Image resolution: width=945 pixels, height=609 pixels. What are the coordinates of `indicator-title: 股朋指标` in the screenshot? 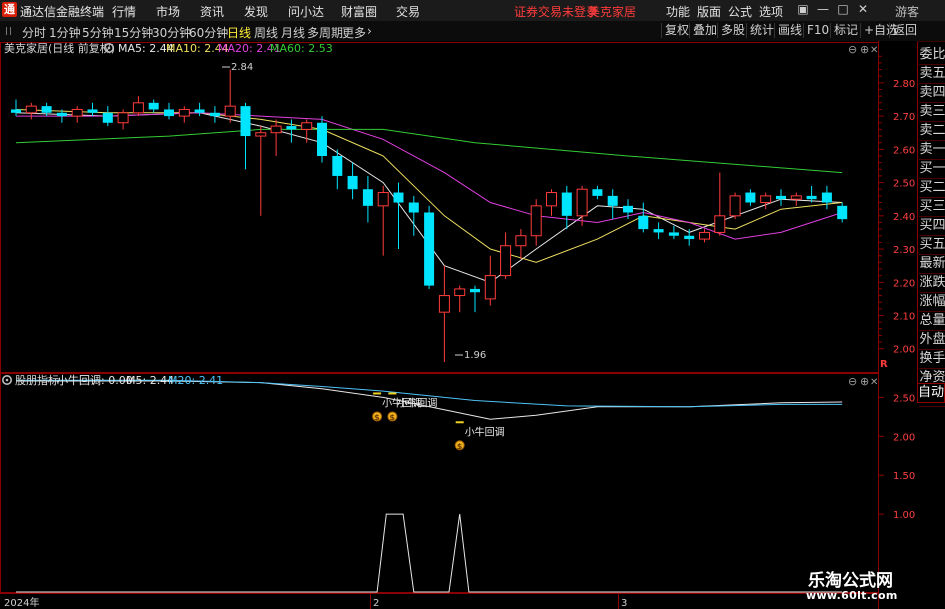 It's located at (37, 380).